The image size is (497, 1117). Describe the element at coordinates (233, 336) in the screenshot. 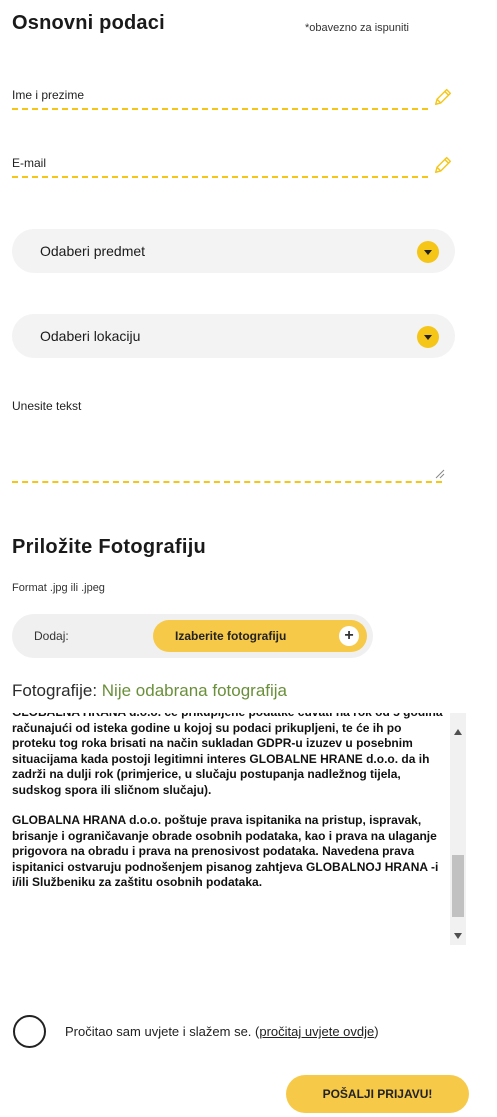

I see `location-select: Odaberi lokaciju` at that location.